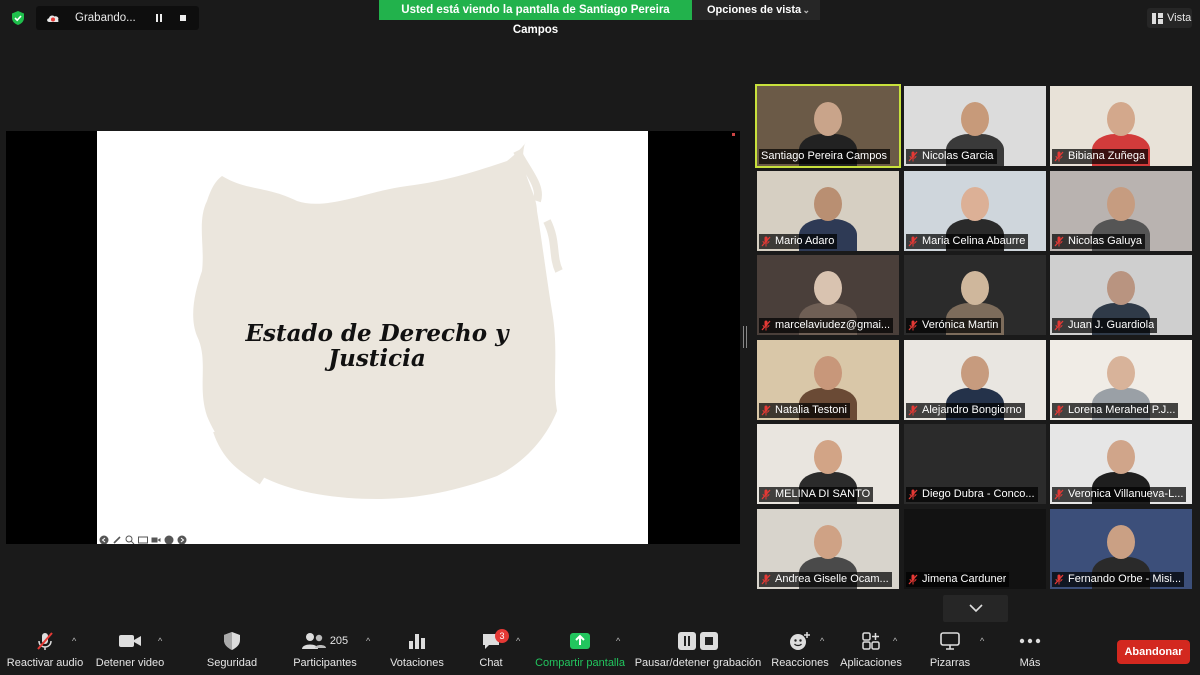  I want to click on participant-tile: MELINA DI SANTO, so click(828, 464).